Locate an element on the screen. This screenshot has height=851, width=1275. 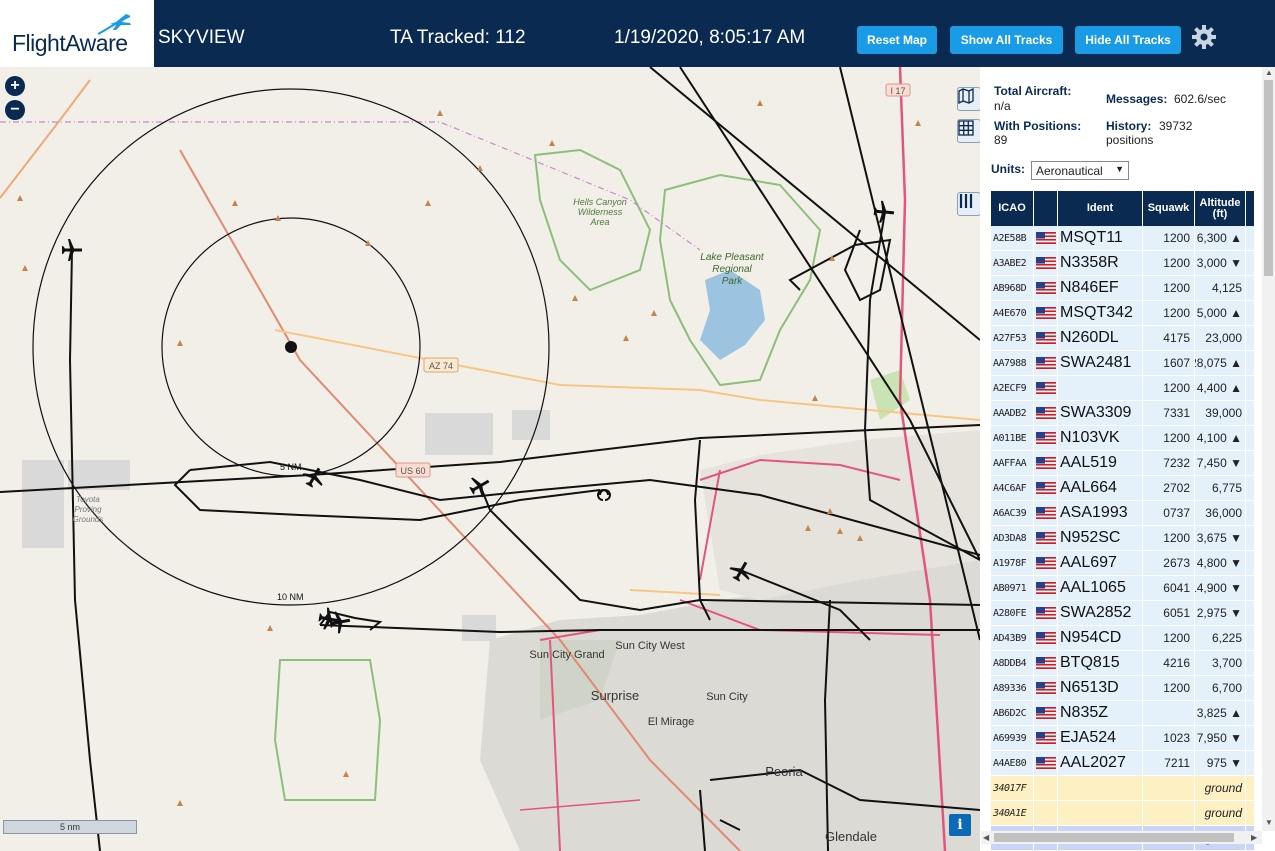
col-flag is located at coordinates (1046, 208).